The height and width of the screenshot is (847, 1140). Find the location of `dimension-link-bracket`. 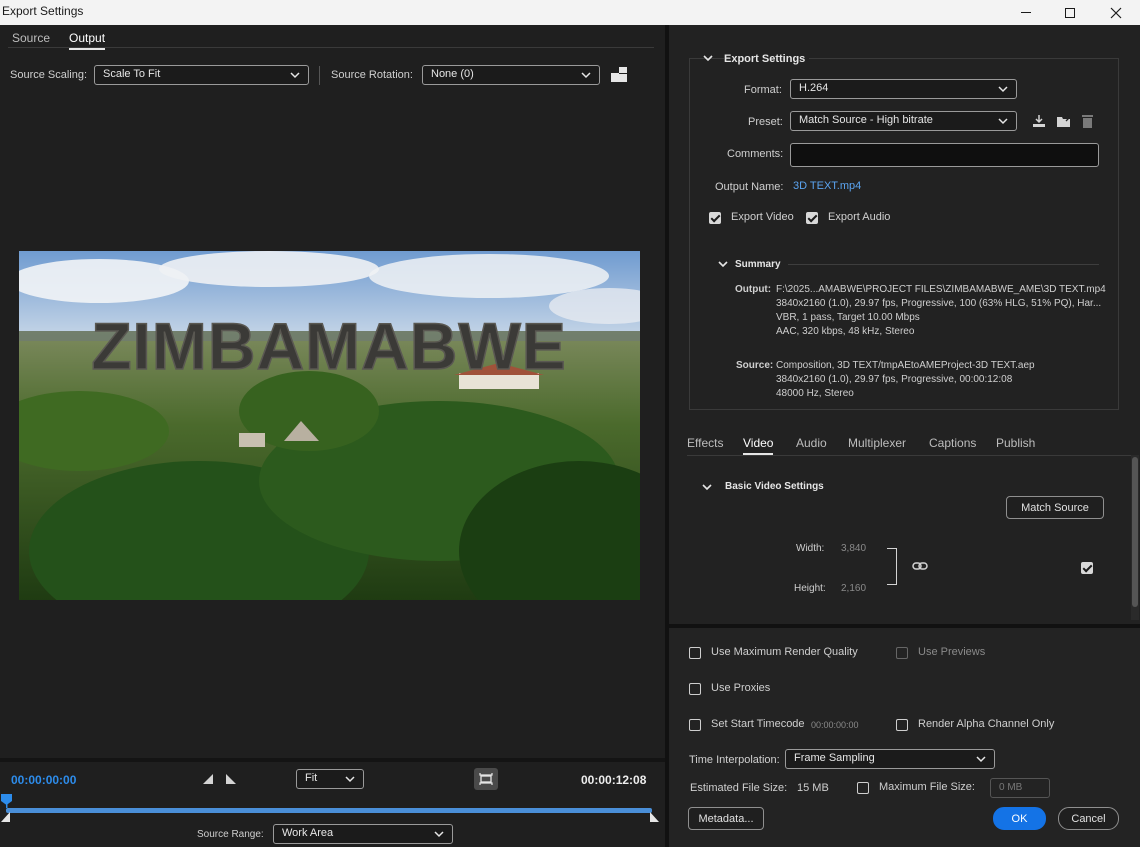

dimension-link-bracket is located at coordinates (892, 566).